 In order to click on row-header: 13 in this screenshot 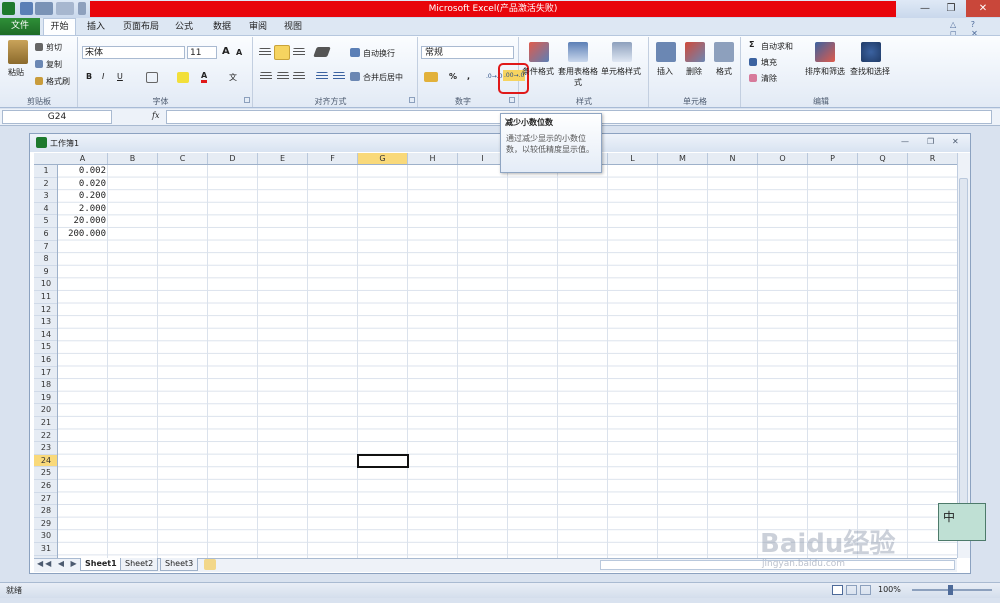, I will do `click(45, 322)`.